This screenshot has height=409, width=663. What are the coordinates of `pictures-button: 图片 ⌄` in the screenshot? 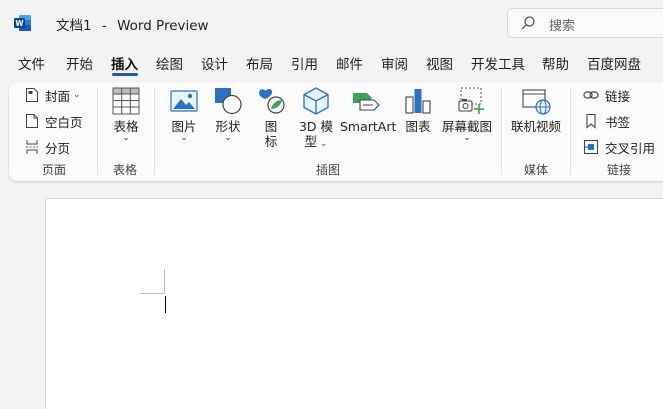 It's located at (184, 114).